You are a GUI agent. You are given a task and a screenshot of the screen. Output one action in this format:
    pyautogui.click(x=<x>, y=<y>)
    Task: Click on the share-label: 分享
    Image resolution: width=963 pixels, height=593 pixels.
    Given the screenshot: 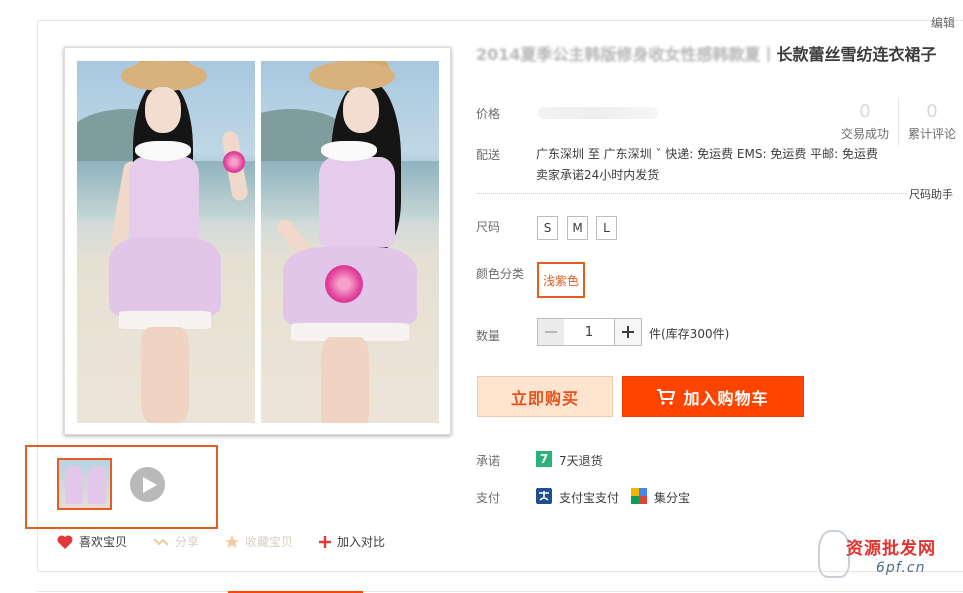 What is the action you would take?
    pyautogui.click(x=187, y=542)
    